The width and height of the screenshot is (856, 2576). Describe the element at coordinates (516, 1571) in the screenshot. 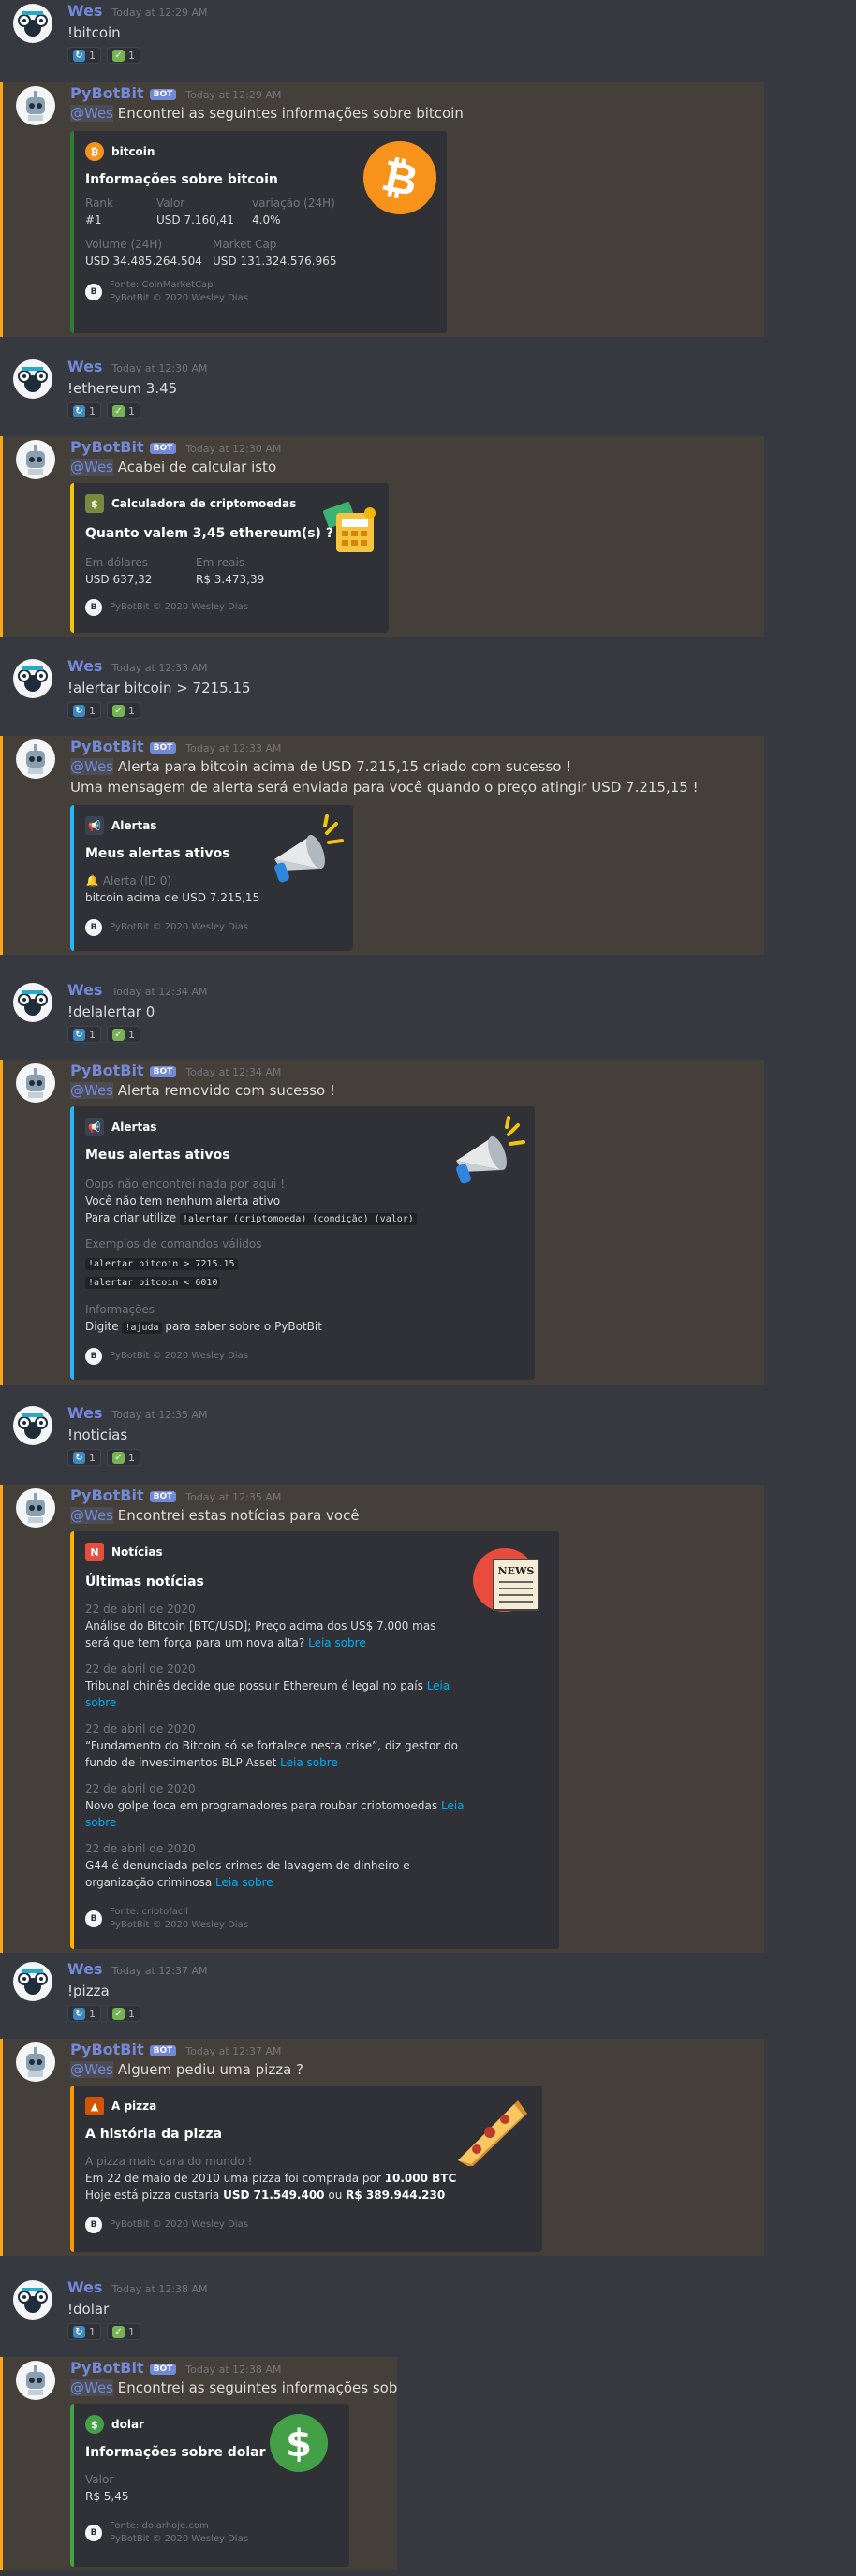

I see `svg-text: NEWS` at that location.